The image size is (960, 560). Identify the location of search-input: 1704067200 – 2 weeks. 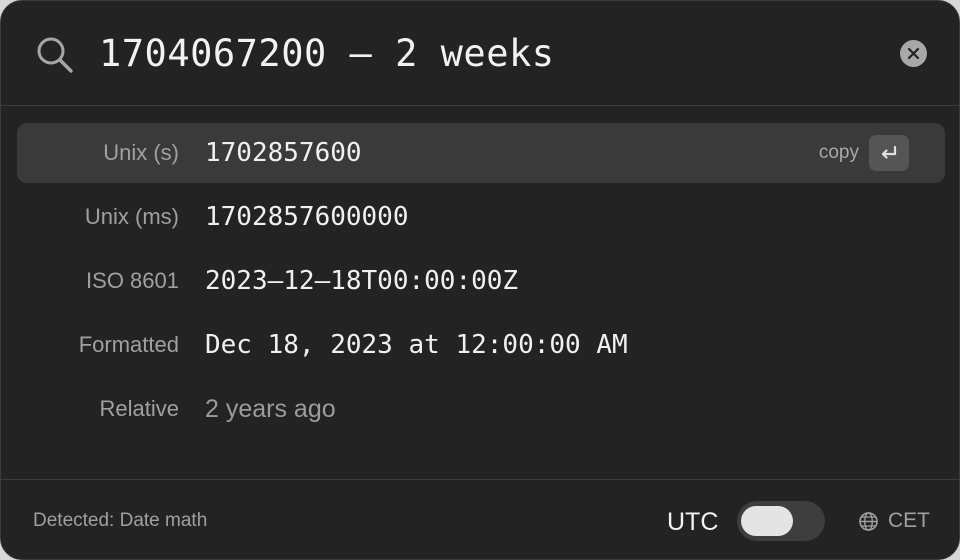
(479, 54).